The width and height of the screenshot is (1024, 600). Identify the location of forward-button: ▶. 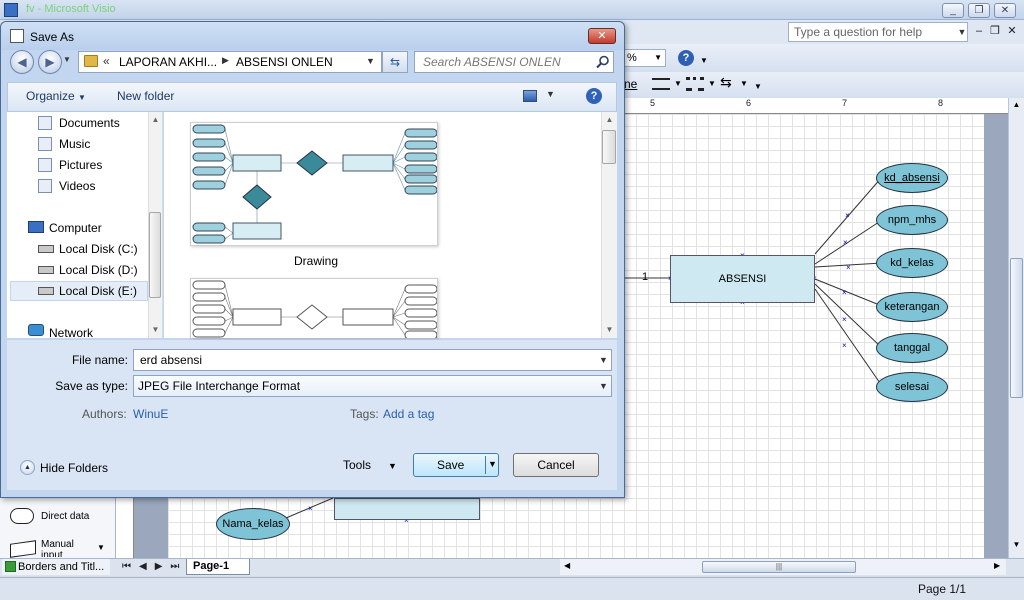
(50, 62).